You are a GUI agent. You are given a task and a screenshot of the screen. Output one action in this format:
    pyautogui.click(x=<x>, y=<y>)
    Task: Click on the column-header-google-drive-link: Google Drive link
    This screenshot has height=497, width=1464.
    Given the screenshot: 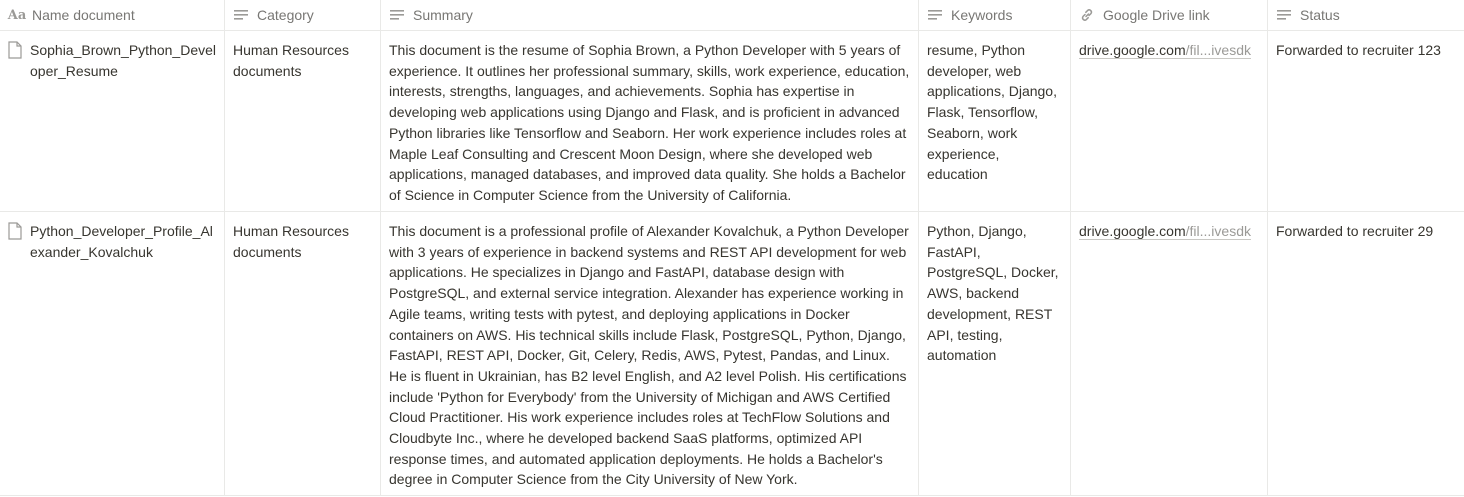 What is the action you would take?
    pyautogui.click(x=1169, y=15)
    